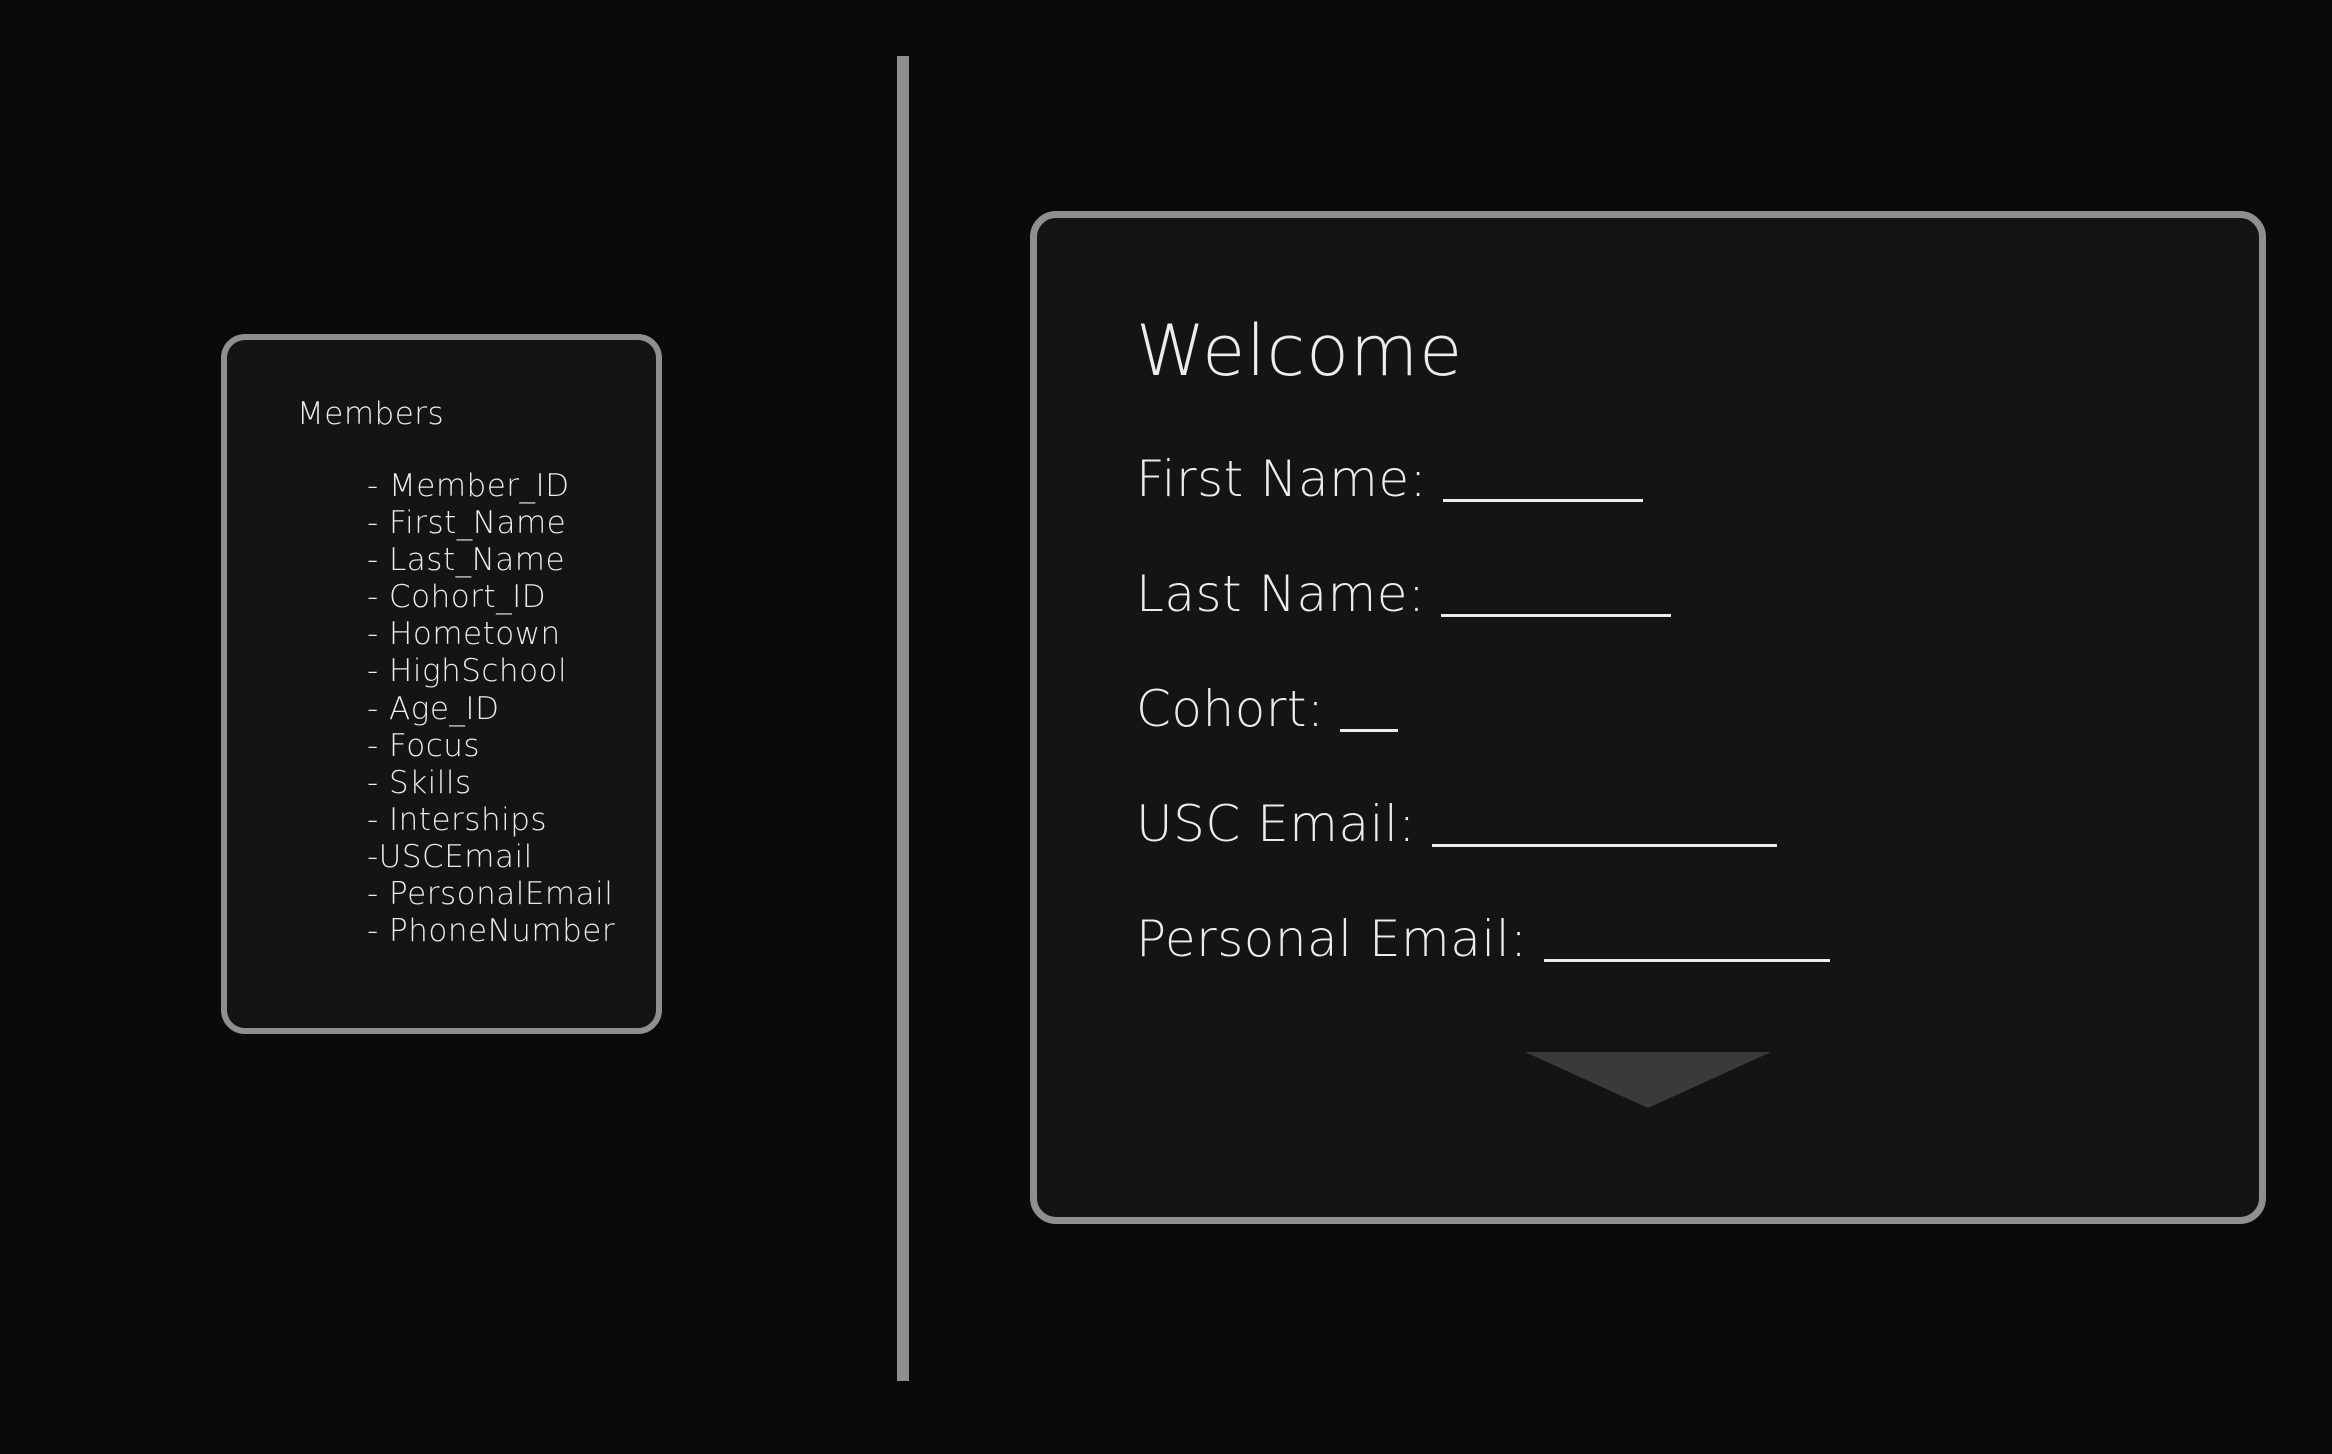  What do you see at coordinates (1369, 710) in the screenshot?
I see `cohort-field` at bounding box center [1369, 710].